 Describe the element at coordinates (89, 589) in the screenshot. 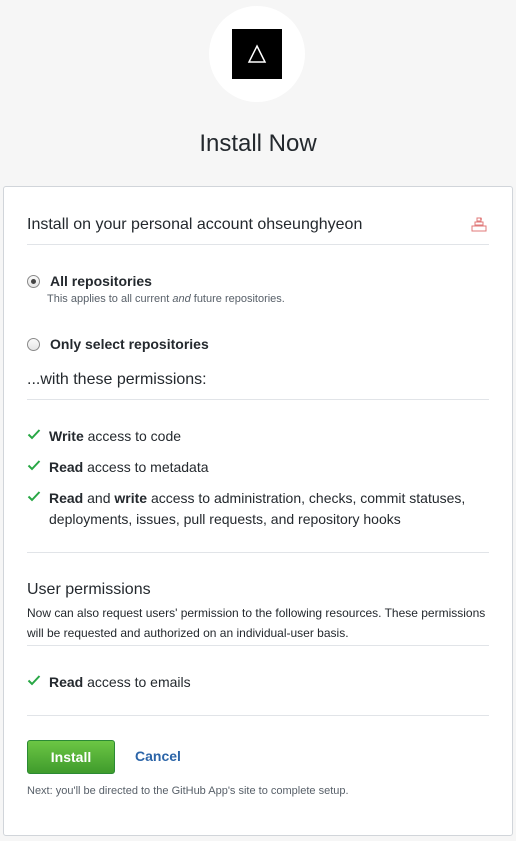

I see `user-permissions-title: User permissions` at that location.